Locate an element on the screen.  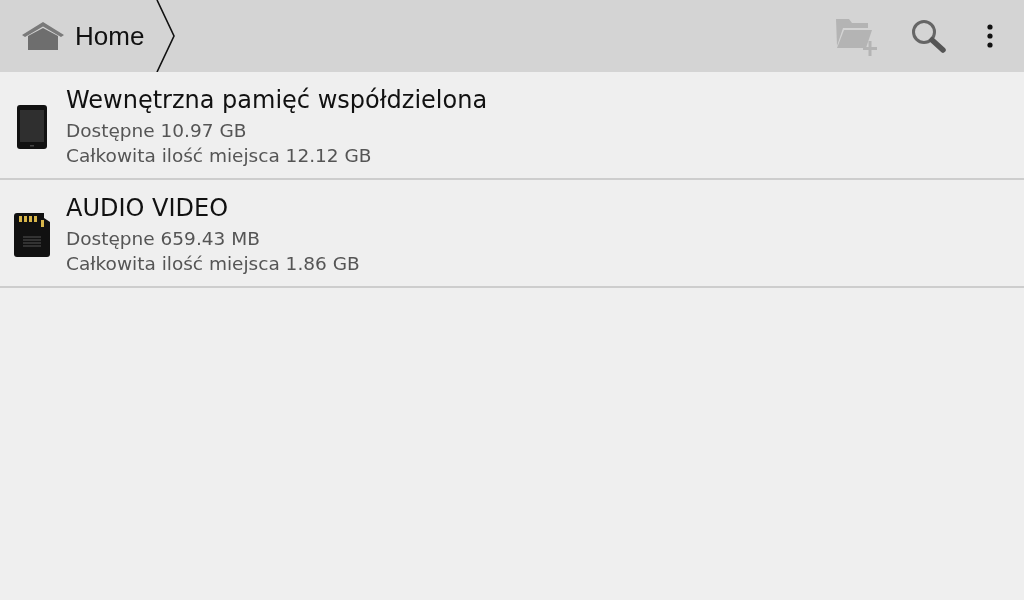
chevron-icon is located at coordinates (166, 36).